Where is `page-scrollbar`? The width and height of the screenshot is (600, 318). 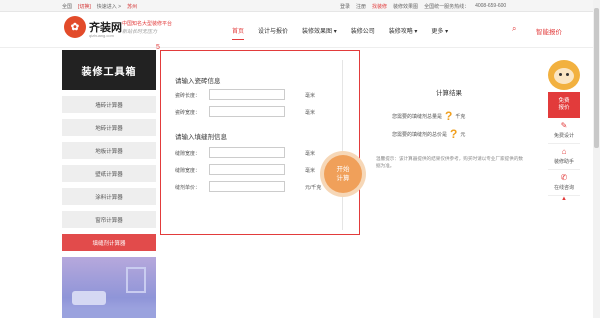 page-scrollbar is located at coordinates (596, 159).